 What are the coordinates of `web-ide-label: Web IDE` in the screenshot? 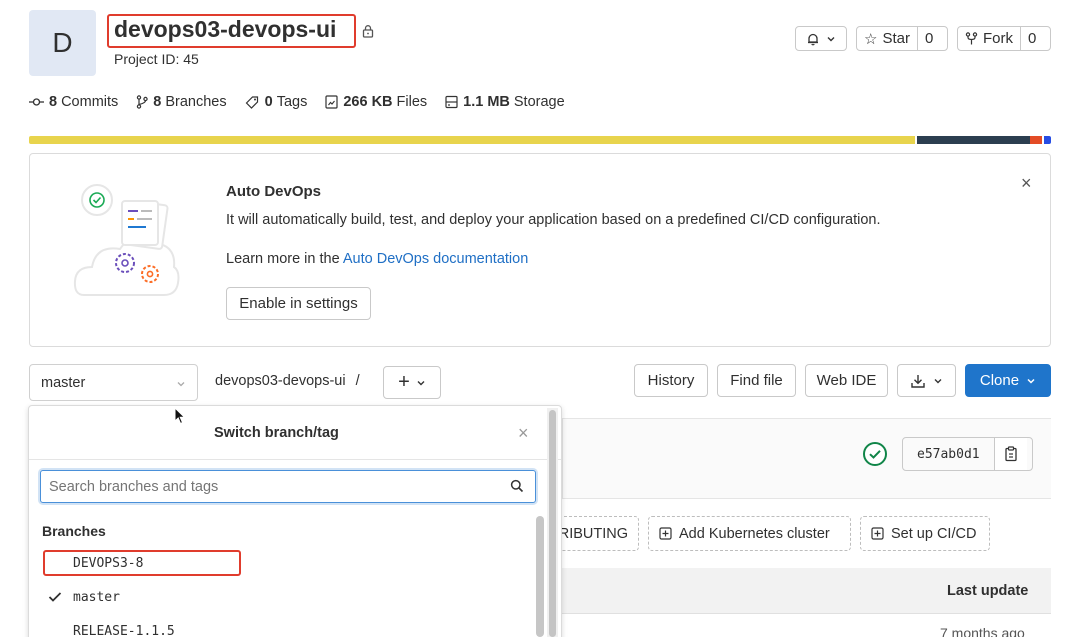 It's located at (846, 380).